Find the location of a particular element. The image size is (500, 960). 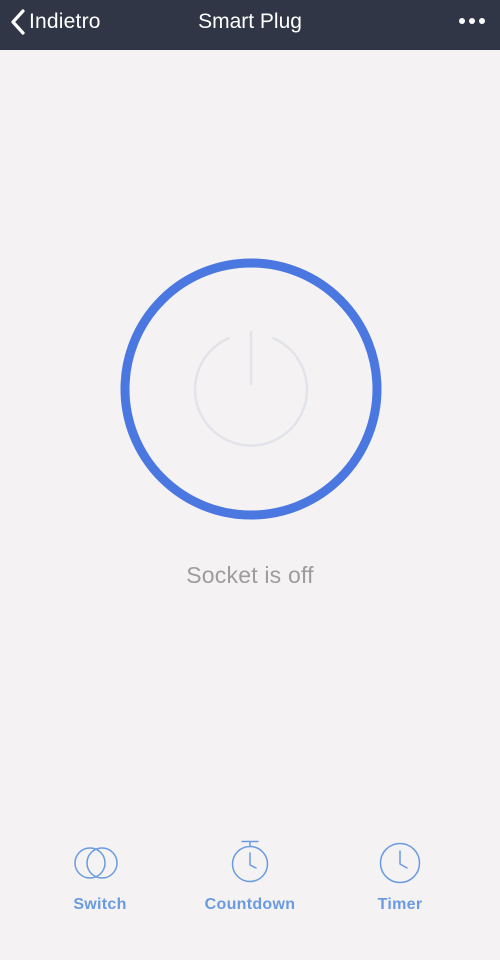

chevron-left-icon is located at coordinates (18, 22).